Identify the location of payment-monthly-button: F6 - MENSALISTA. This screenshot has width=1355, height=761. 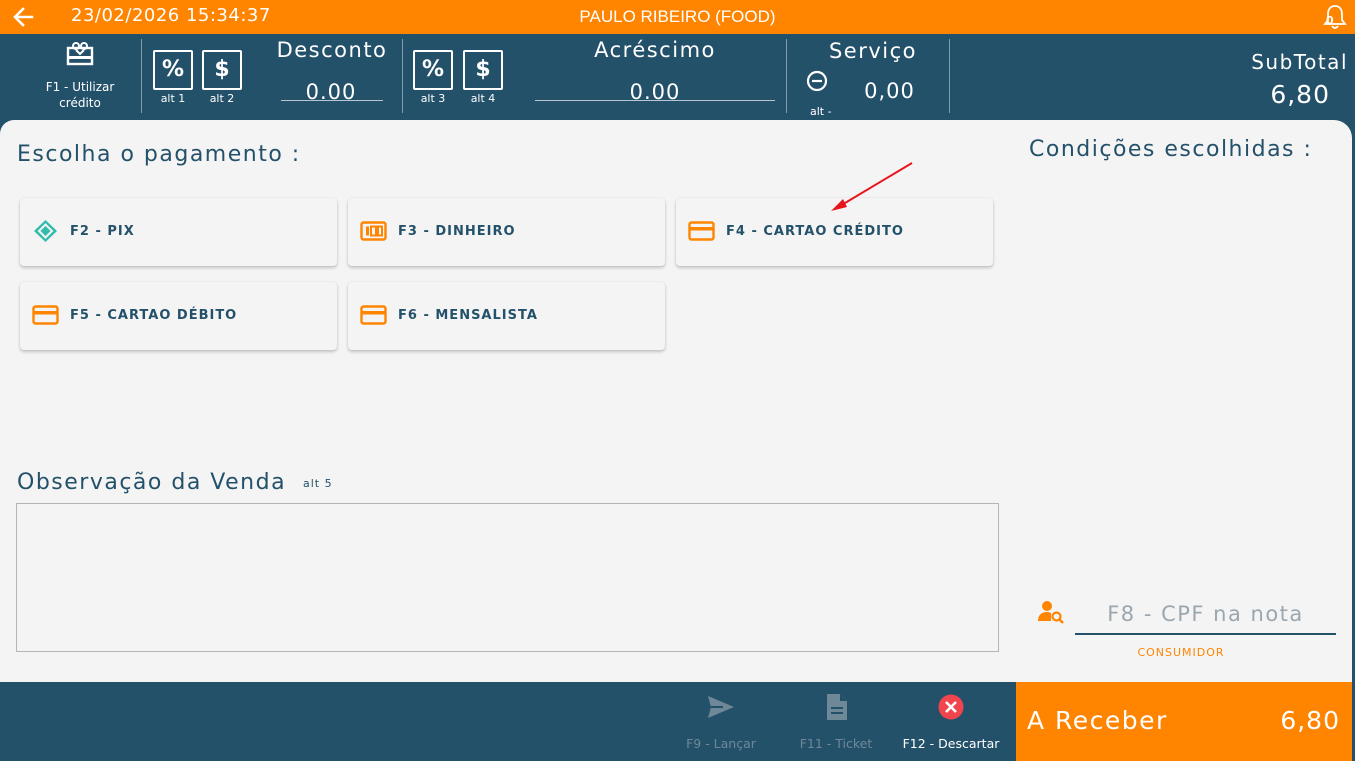
(506, 316).